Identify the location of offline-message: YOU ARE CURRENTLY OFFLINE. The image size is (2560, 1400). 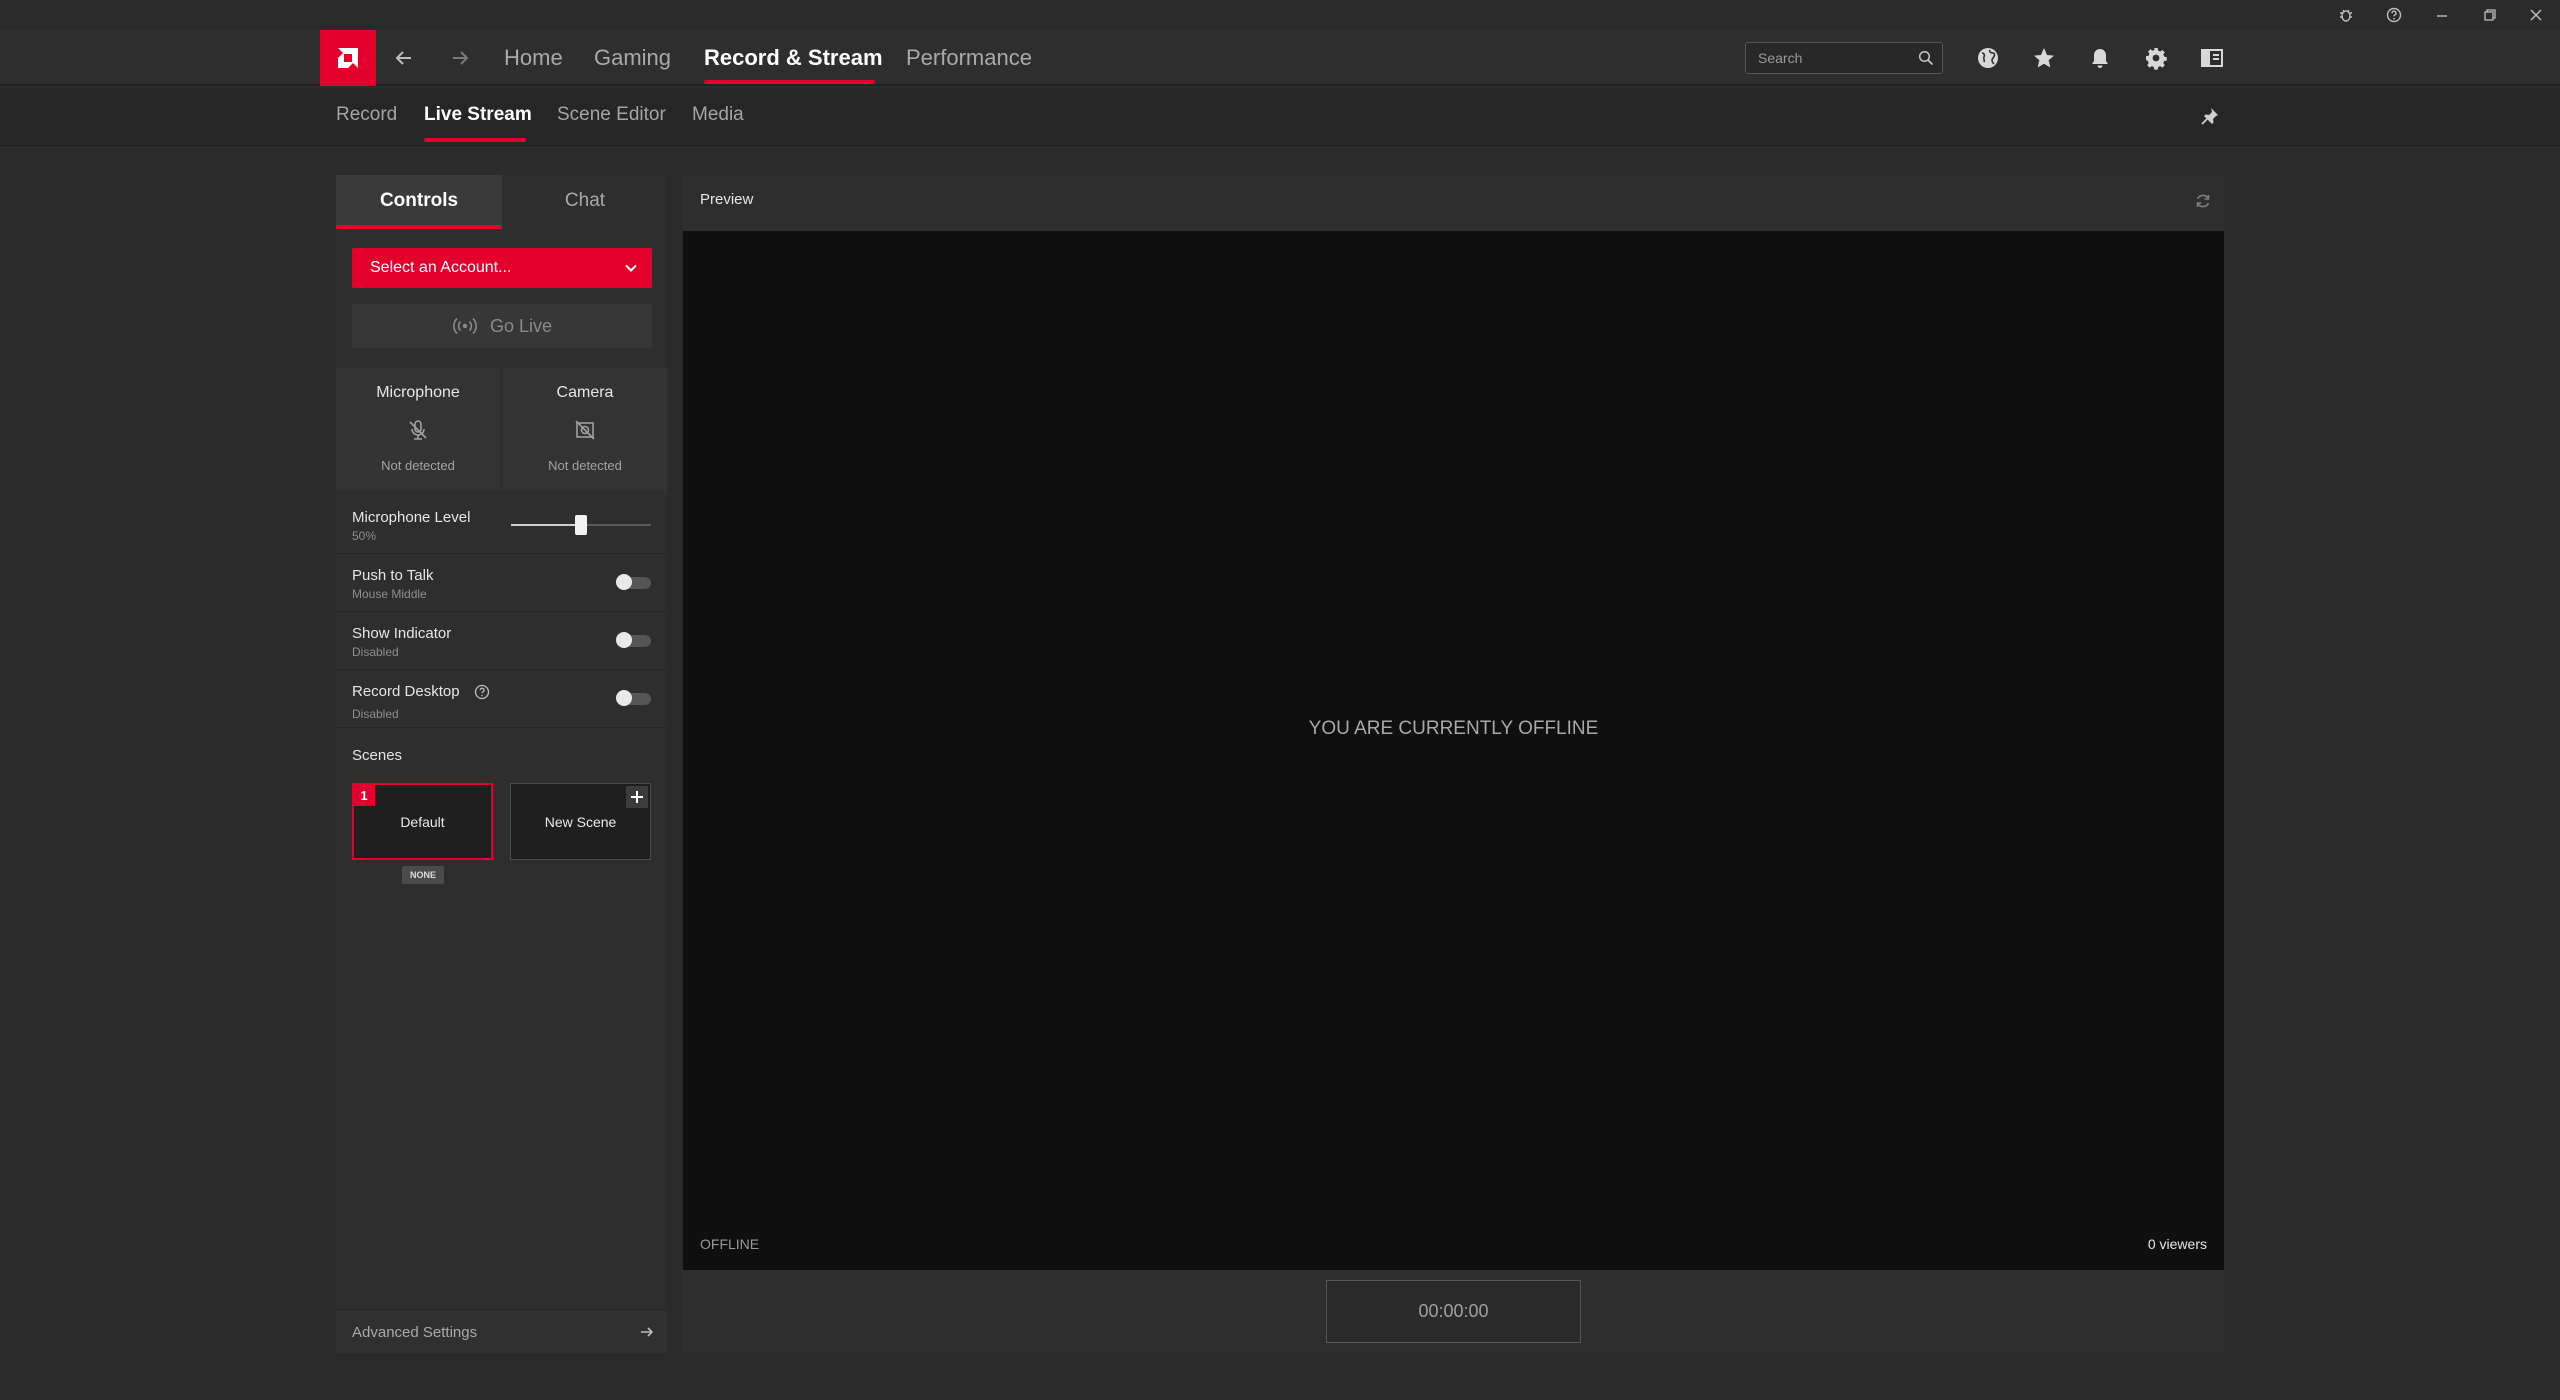
(1453, 728).